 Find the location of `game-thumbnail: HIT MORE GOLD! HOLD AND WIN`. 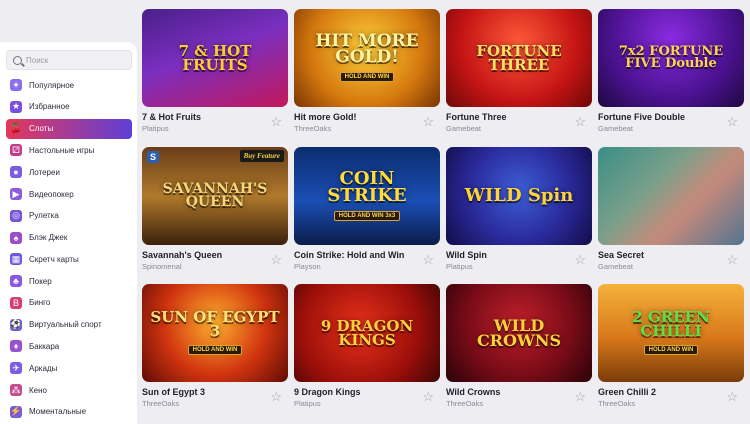

game-thumbnail: HIT MORE GOLD! HOLD AND WIN is located at coordinates (367, 58).